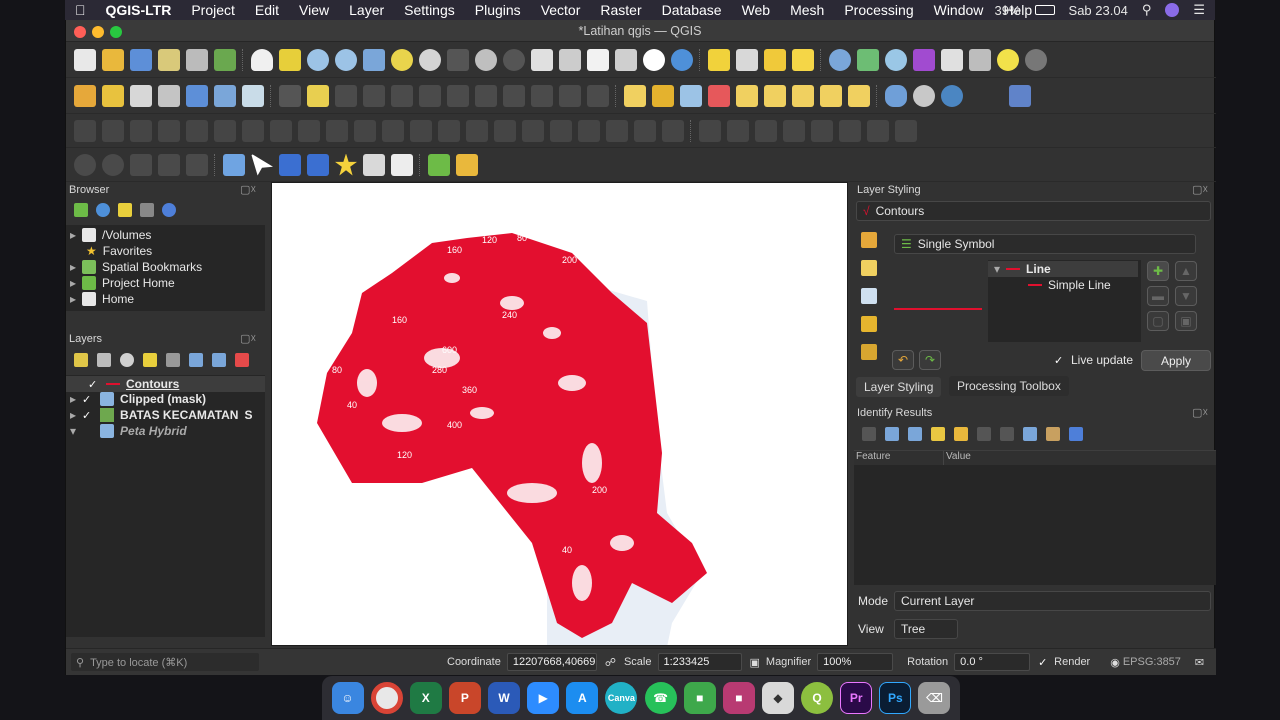 The image size is (1280, 720). I want to click on snapping-tool-icon, so click(710, 130).